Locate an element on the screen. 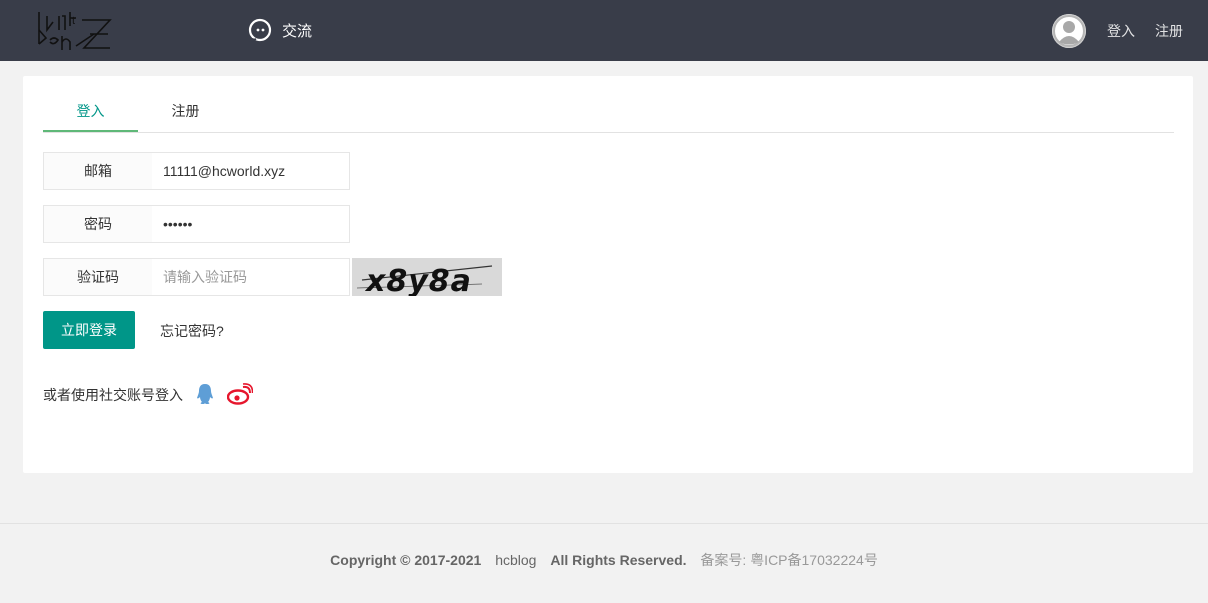 This screenshot has height=603, width=1208. captcha-graphic: x8y8a is located at coordinates (427, 277).